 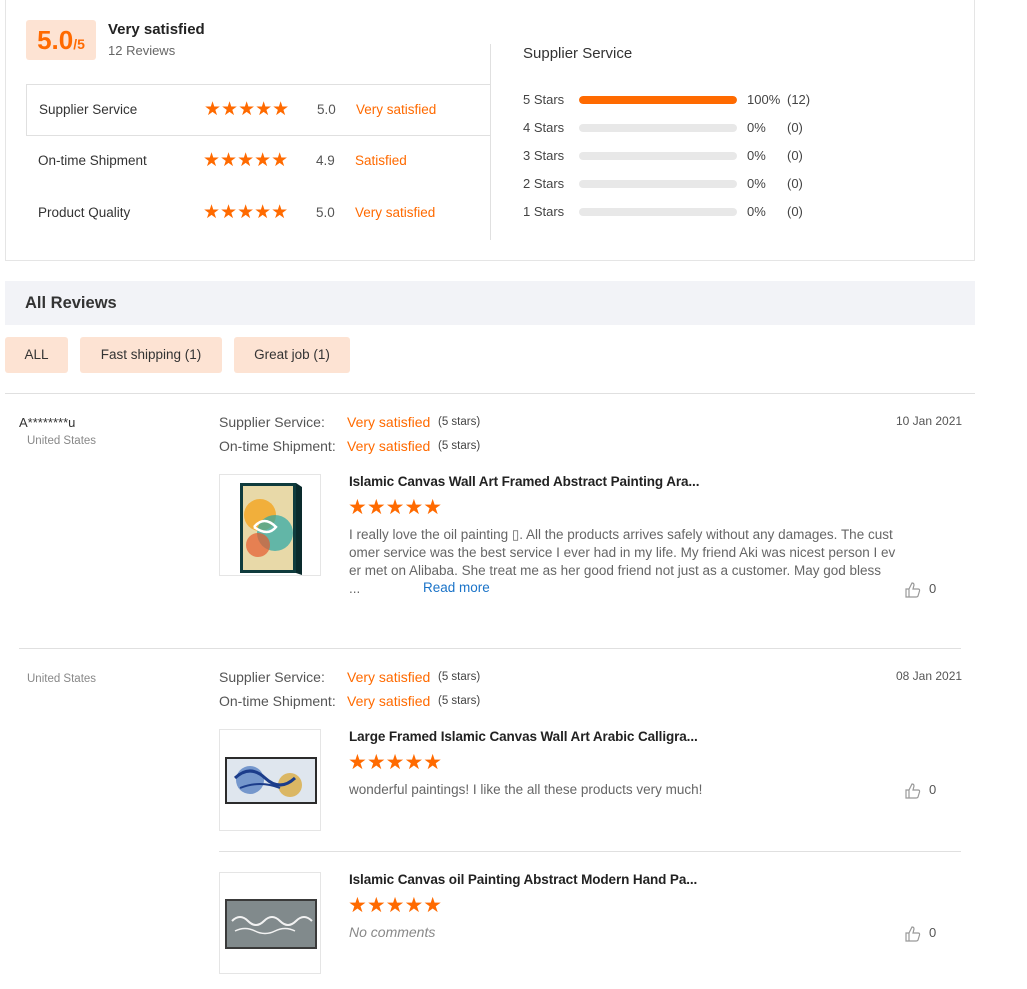 I want to click on overall-score: 5.0, so click(x=55, y=40).